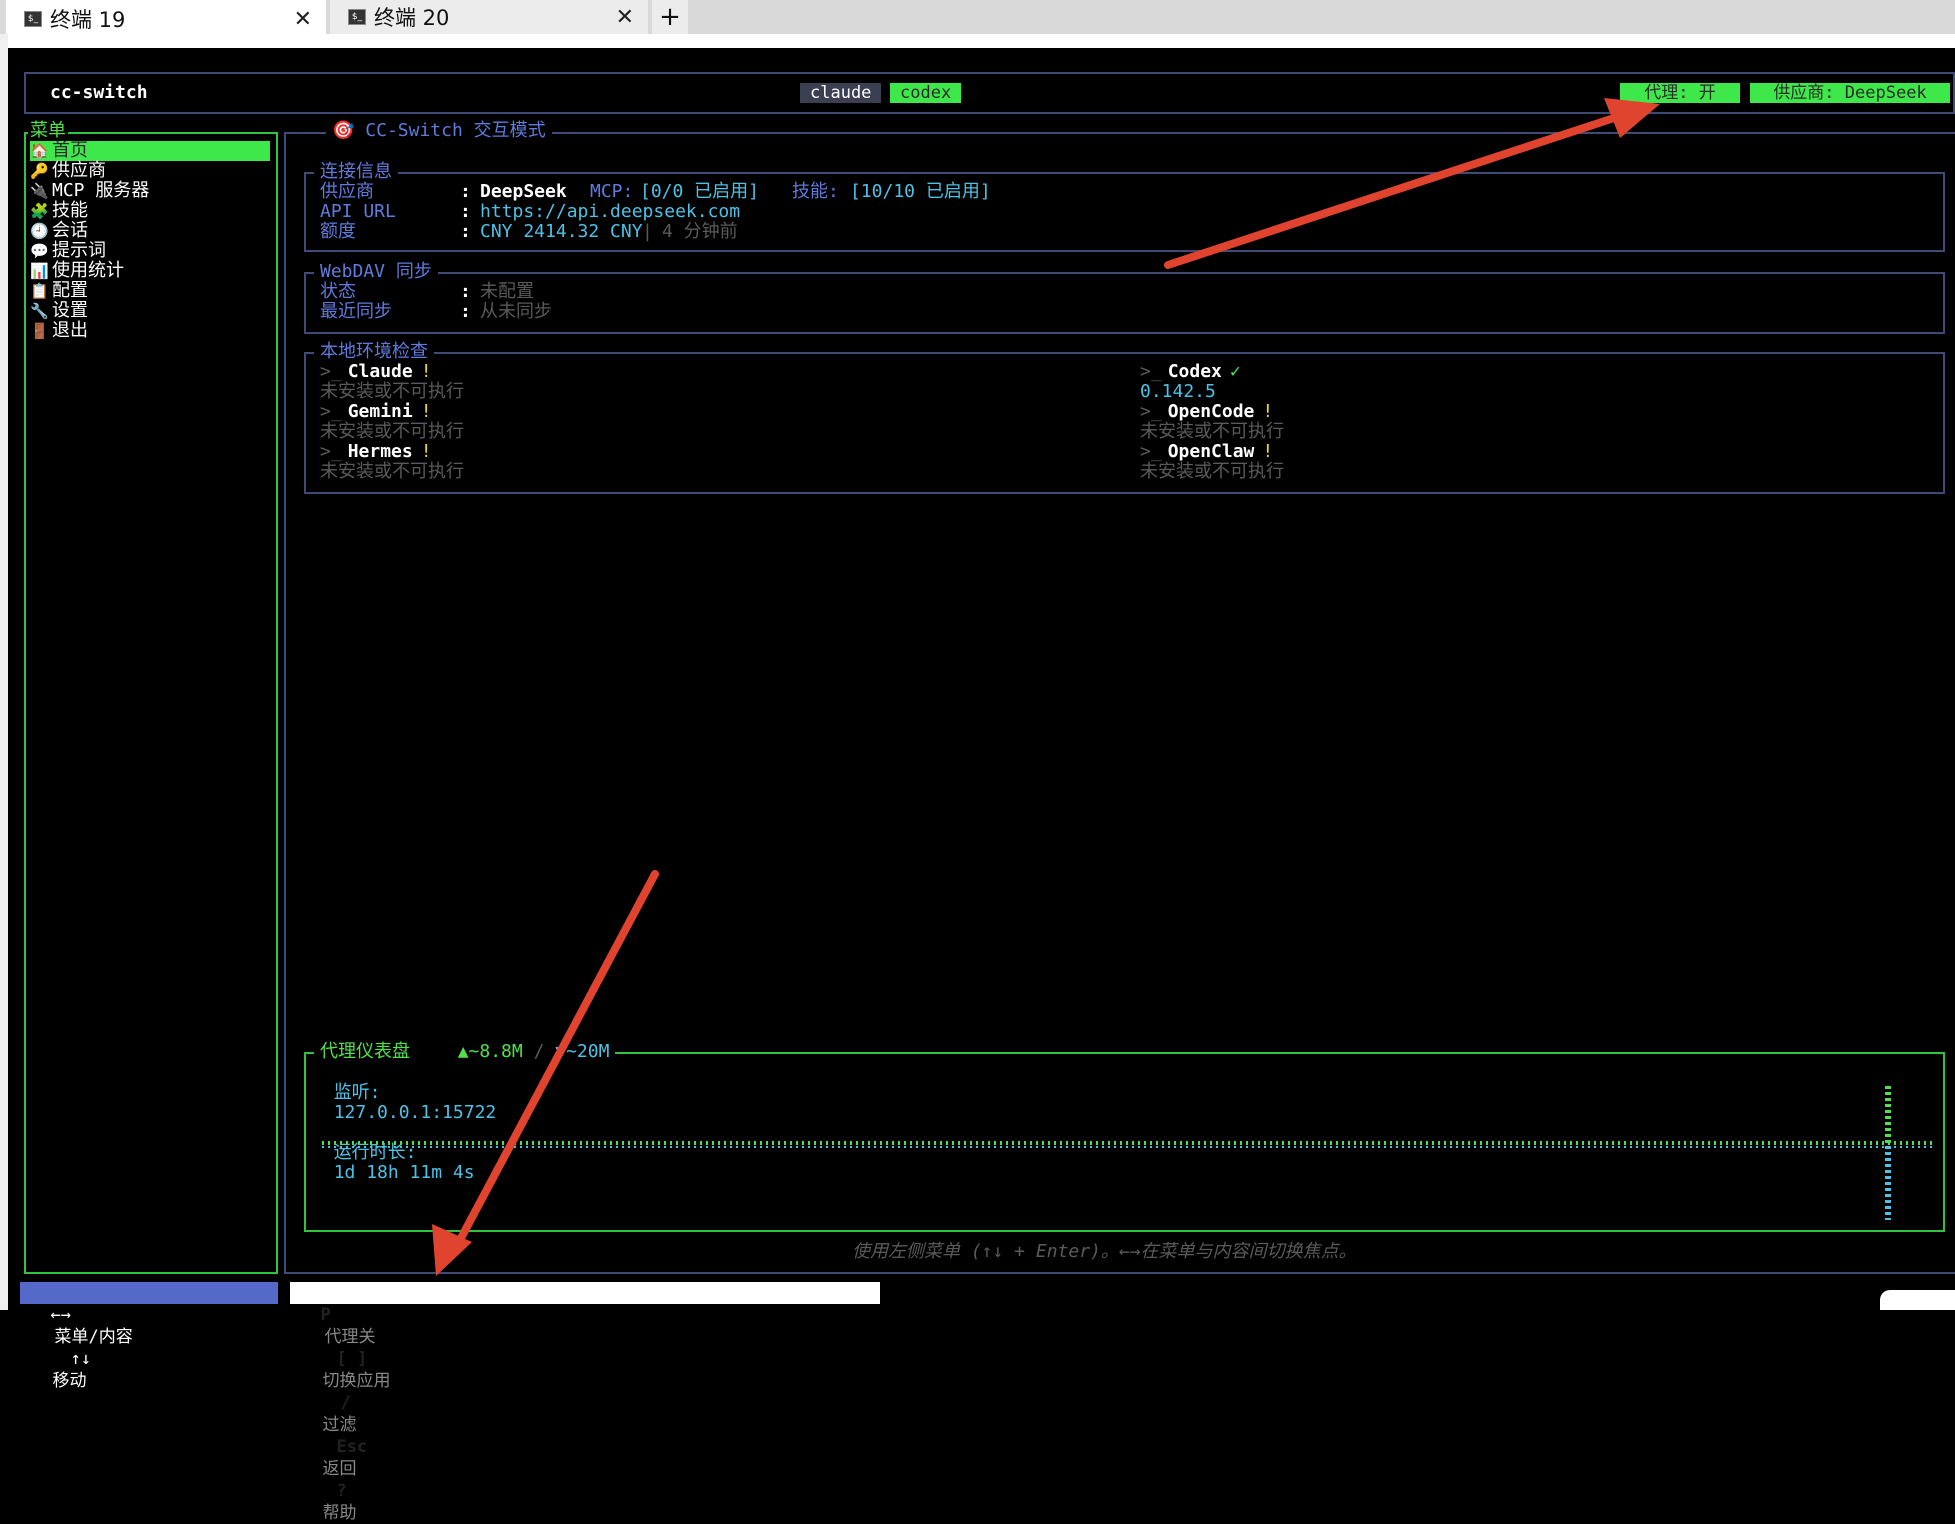 The height and width of the screenshot is (1524, 1955). What do you see at coordinates (1394, 190) in the screenshot?
I see `annotation-arrow-top` at bounding box center [1394, 190].